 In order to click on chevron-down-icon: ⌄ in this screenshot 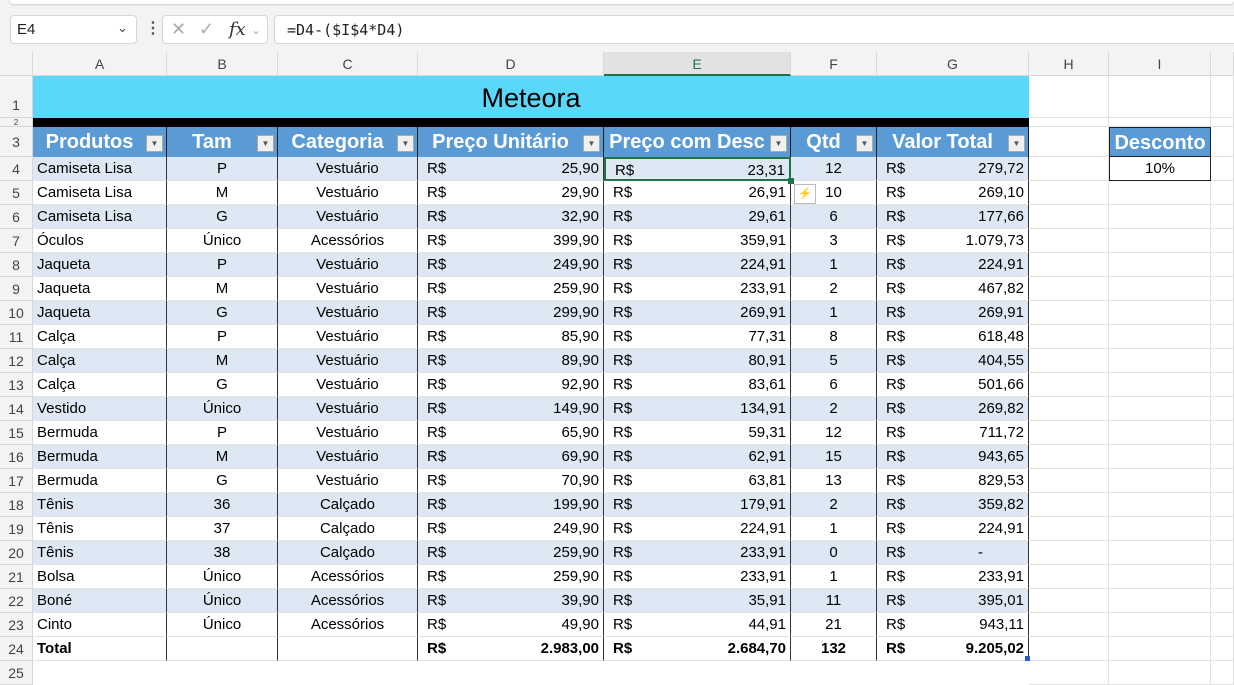, I will do `click(122, 28)`.